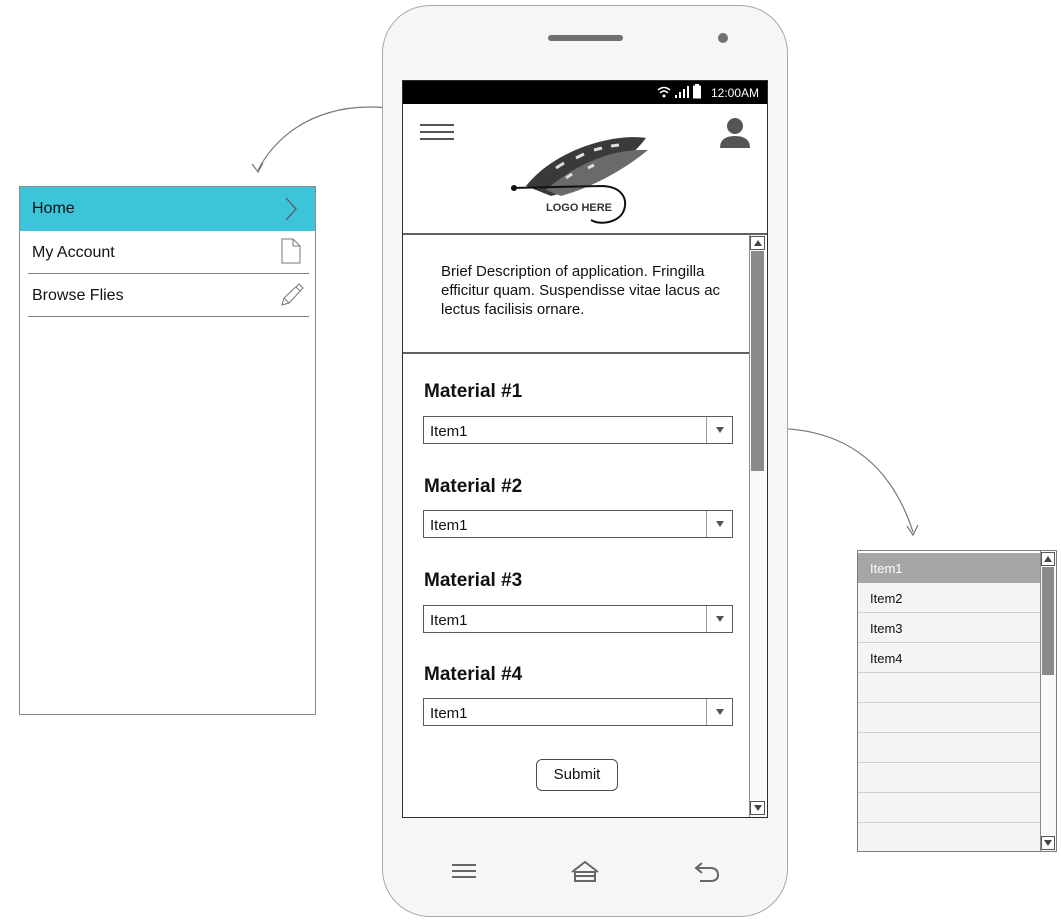 The height and width of the screenshot is (922, 1061). What do you see at coordinates (168, 295) in the screenshot?
I see `menu-item-browse-flies: Browse Flies` at bounding box center [168, 295].